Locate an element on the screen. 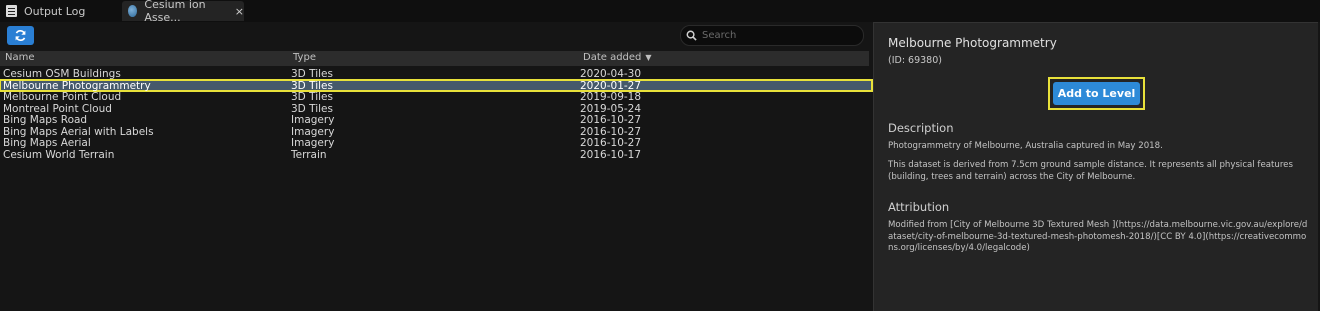 Image resolution: width=1320 pixels, height=311 pixels. asset-date: 2020-01-27 is located at coordinates (611, 85).